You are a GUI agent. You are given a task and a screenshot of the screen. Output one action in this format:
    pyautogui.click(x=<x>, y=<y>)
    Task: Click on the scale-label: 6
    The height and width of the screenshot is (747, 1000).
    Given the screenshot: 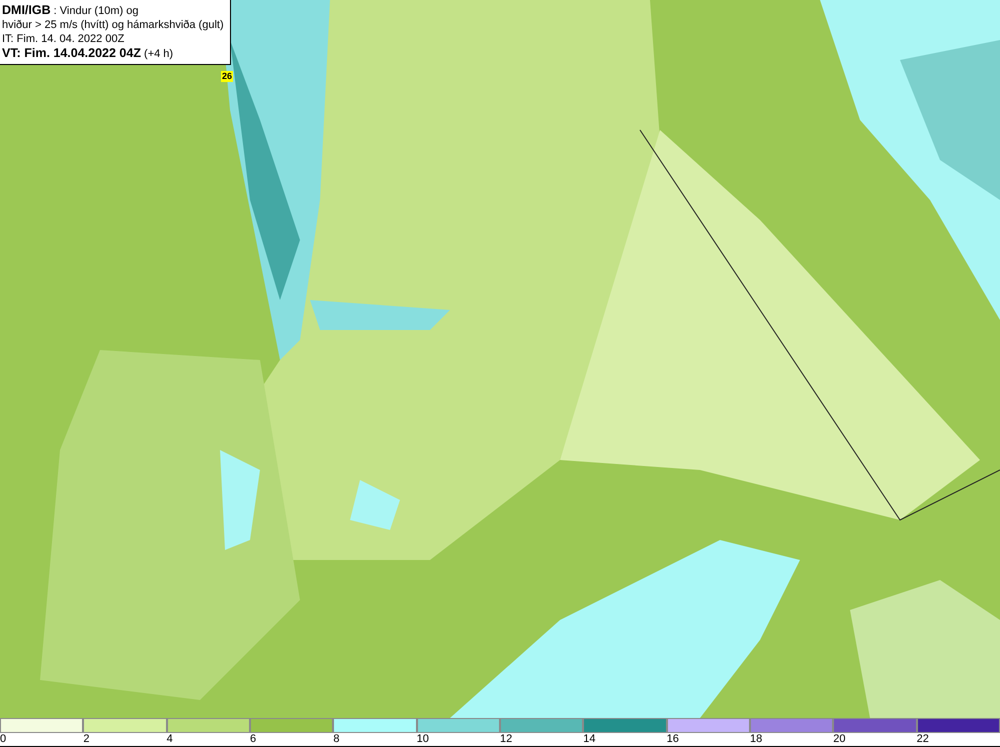 What is the action you would take?
    pyautogui.click(x=253, y=739)
    